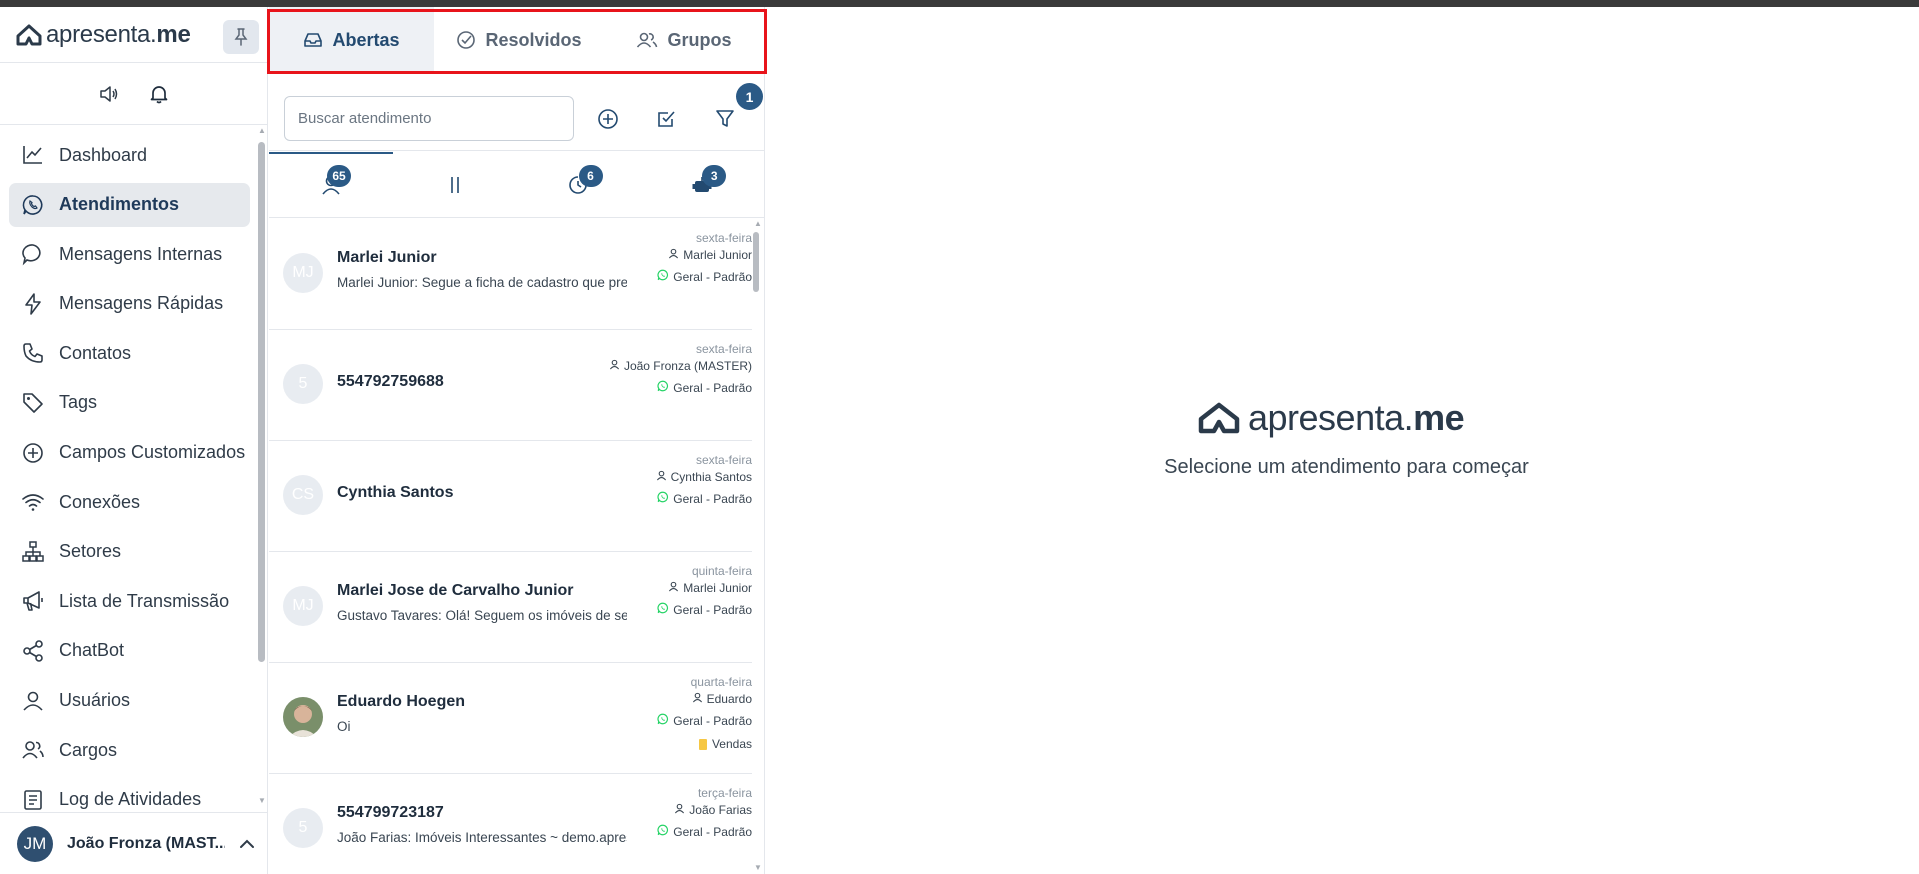  What do you see at coordinates (331, 185) in the screenshot?
I see `subtab-mine: 65` at bounding box center [331, 185].